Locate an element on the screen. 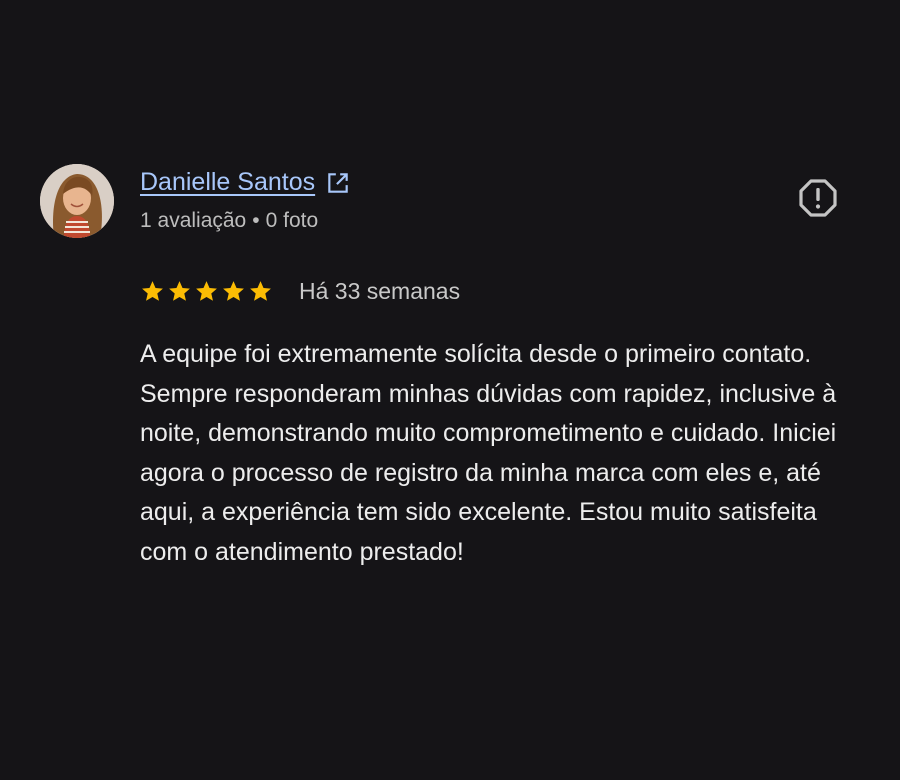 The height and width of the screenshot is (780, 900). review-count: 1 avaliação is located at coordinates (193, 220).